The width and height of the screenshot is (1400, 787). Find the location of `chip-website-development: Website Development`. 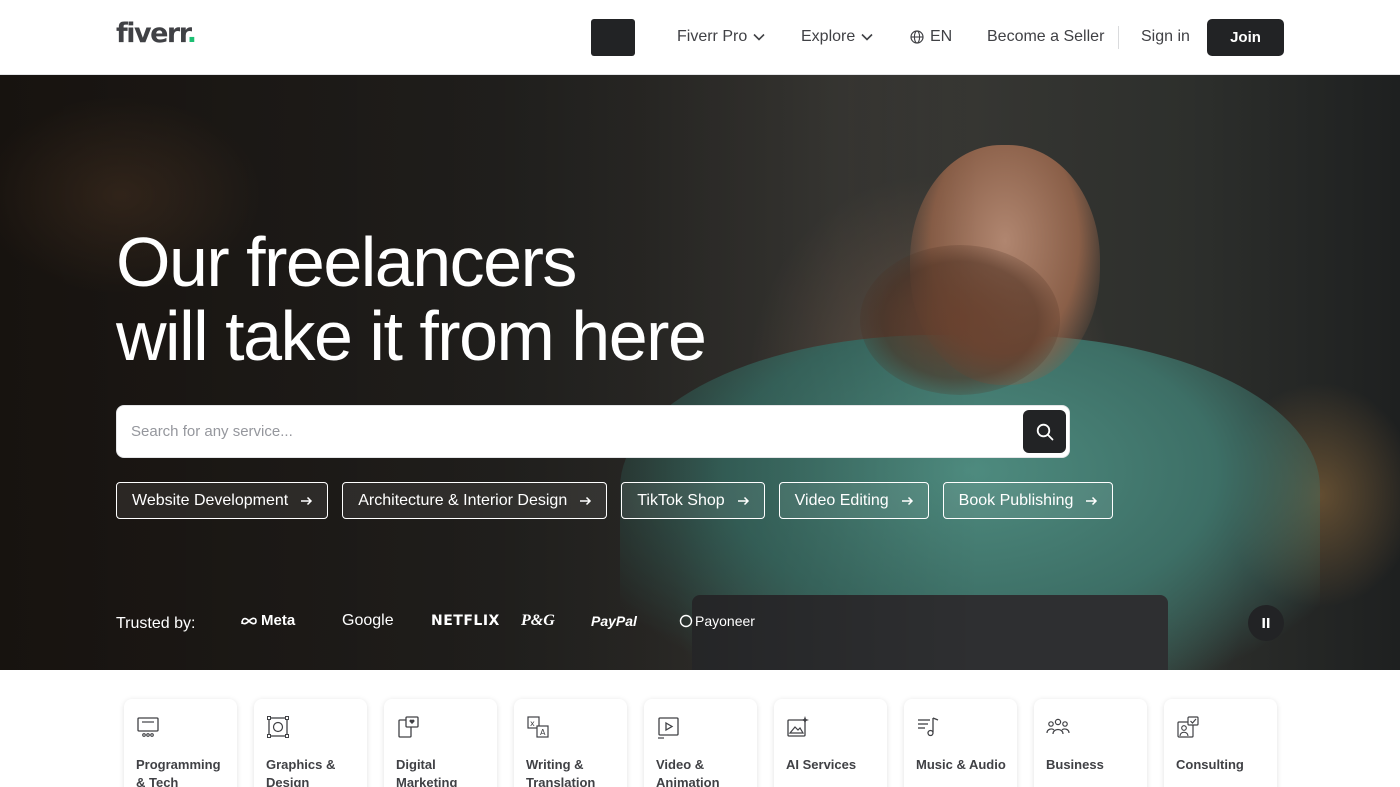

chip-website-development: Website Development is located at coordinates (222, 500).